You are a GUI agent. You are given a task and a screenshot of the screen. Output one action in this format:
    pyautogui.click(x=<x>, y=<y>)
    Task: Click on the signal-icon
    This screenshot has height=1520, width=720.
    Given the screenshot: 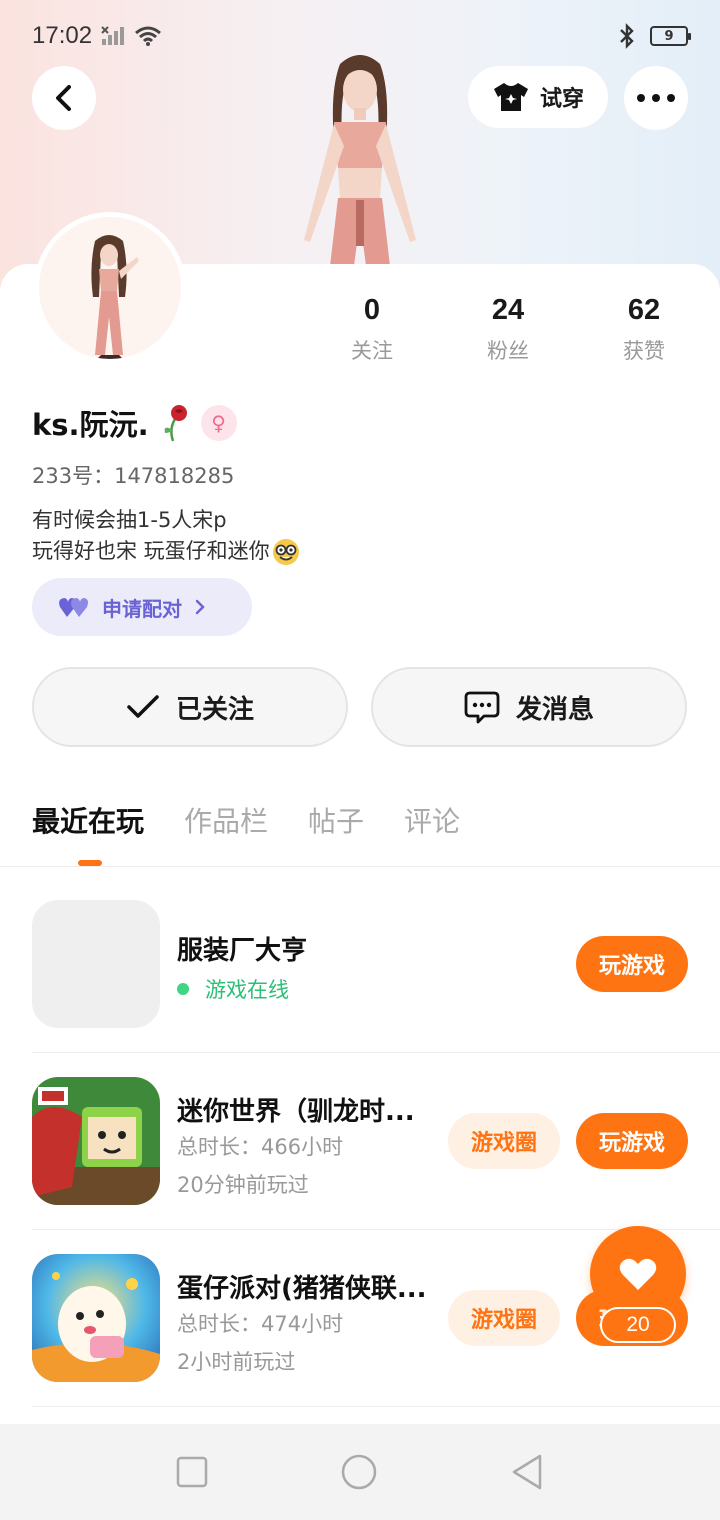 What is the action you would take?
    pyautogui.click(x=113, y=35)
    